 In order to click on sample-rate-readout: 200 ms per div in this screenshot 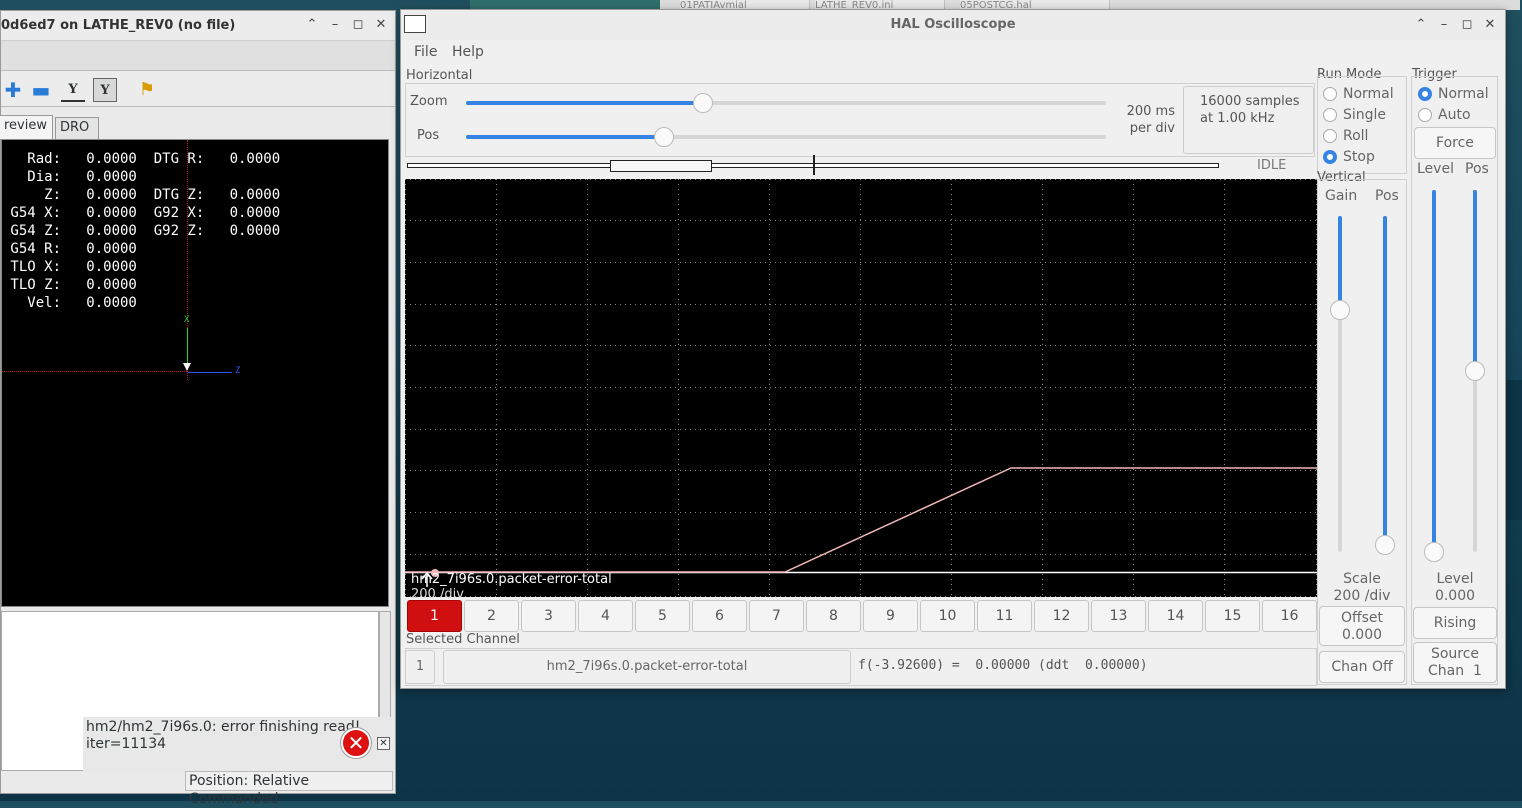, I will do `click(1150, 120)`.